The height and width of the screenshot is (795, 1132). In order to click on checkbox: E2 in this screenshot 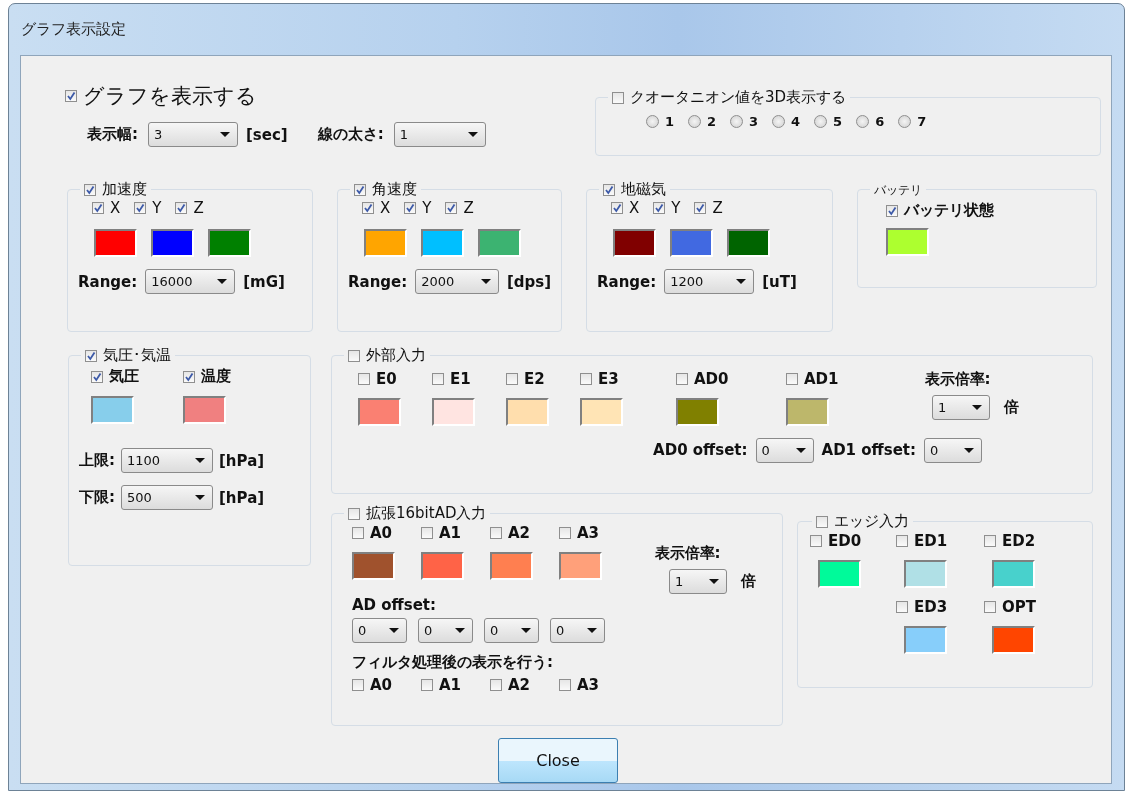, I will do `click(534, 378)`.